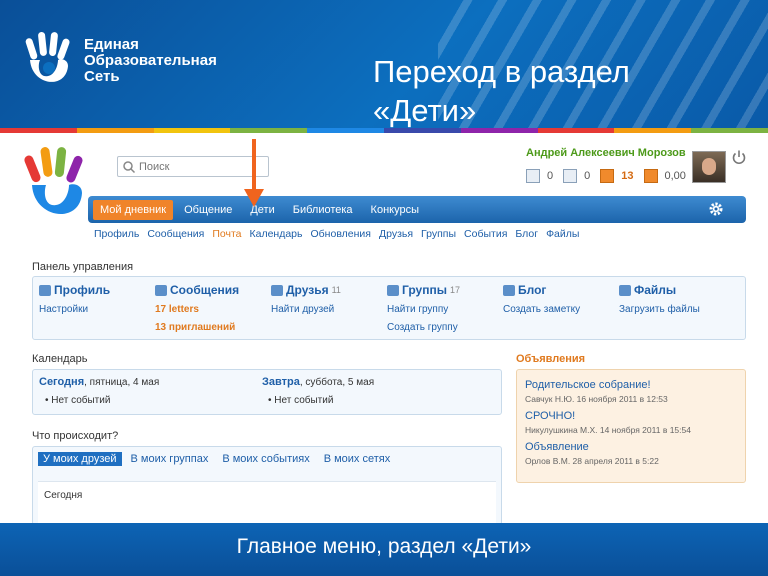 The image size is (768, 576). Describe the element at coordinates (709, 167) in the screenshot. I see `avatar` at that location.